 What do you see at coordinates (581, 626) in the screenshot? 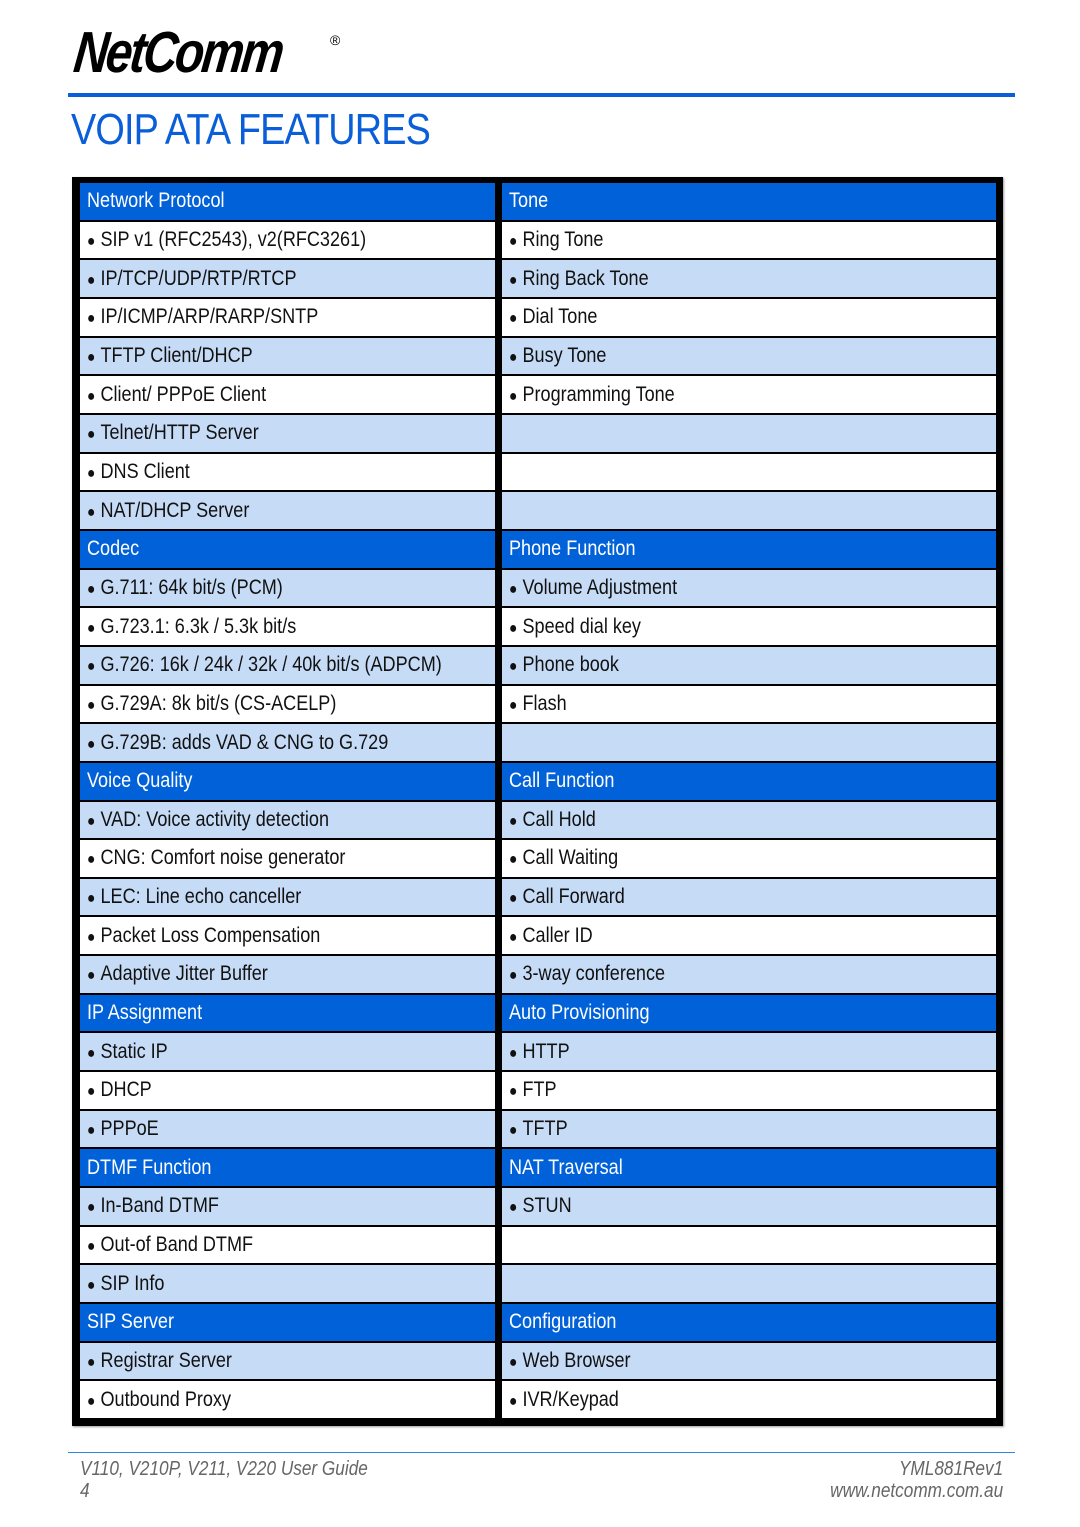
I see `feature-label: Speed dial key` at bounding box center [581, 626].